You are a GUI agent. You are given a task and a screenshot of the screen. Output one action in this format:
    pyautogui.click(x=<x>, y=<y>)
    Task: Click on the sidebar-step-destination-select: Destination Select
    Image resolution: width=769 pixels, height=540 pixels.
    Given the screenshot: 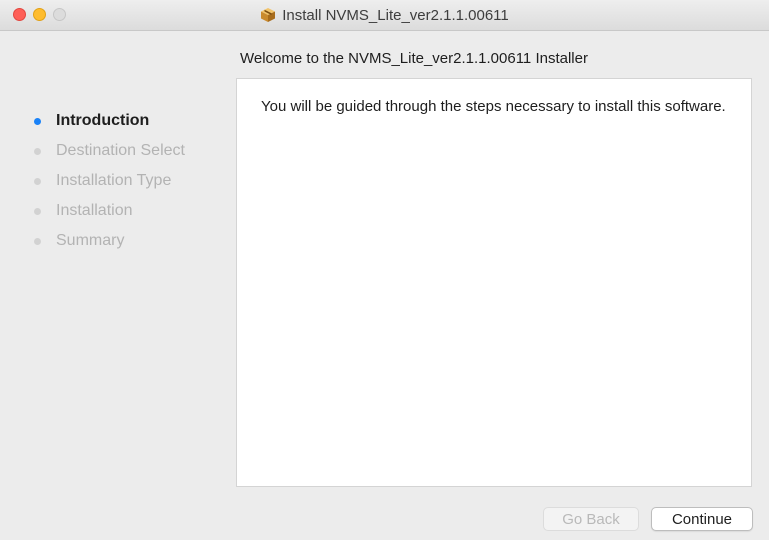 What is the action you would take?
    pyautogui.click(x=109, y=151)
    